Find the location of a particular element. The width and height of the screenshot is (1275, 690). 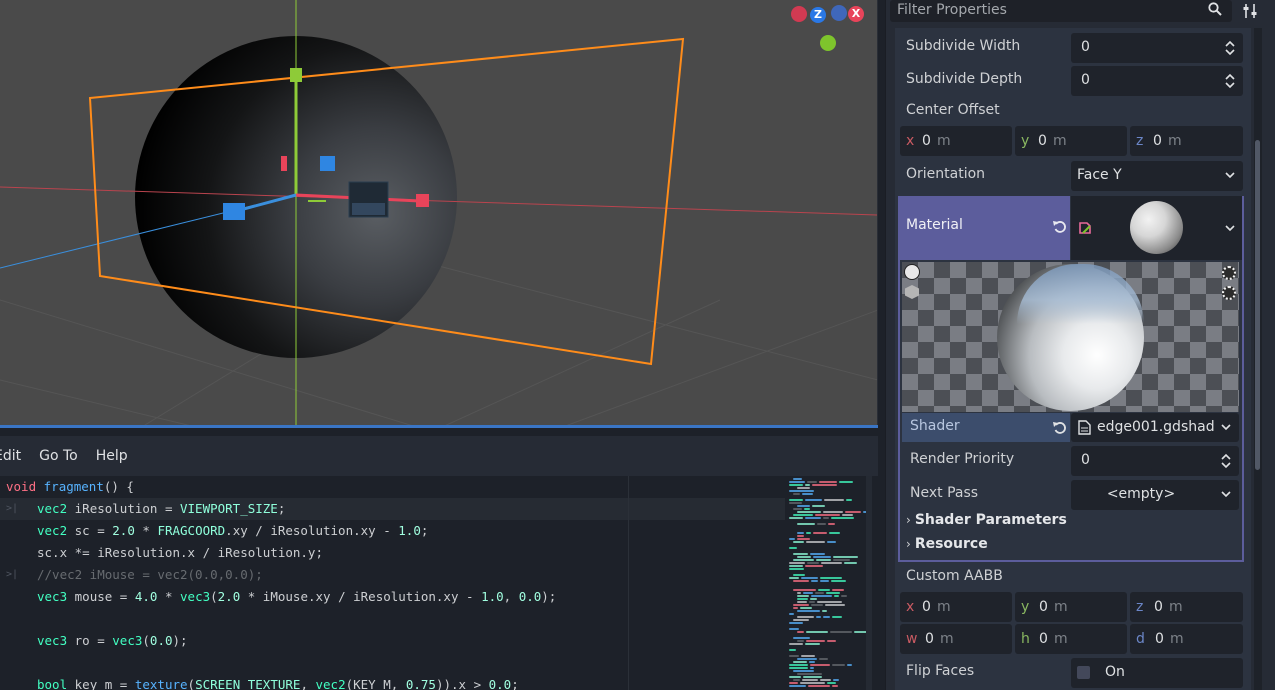

code-line: sc.x *= iResolution.x / iResolution.y; is located at coordinates (392, 553).